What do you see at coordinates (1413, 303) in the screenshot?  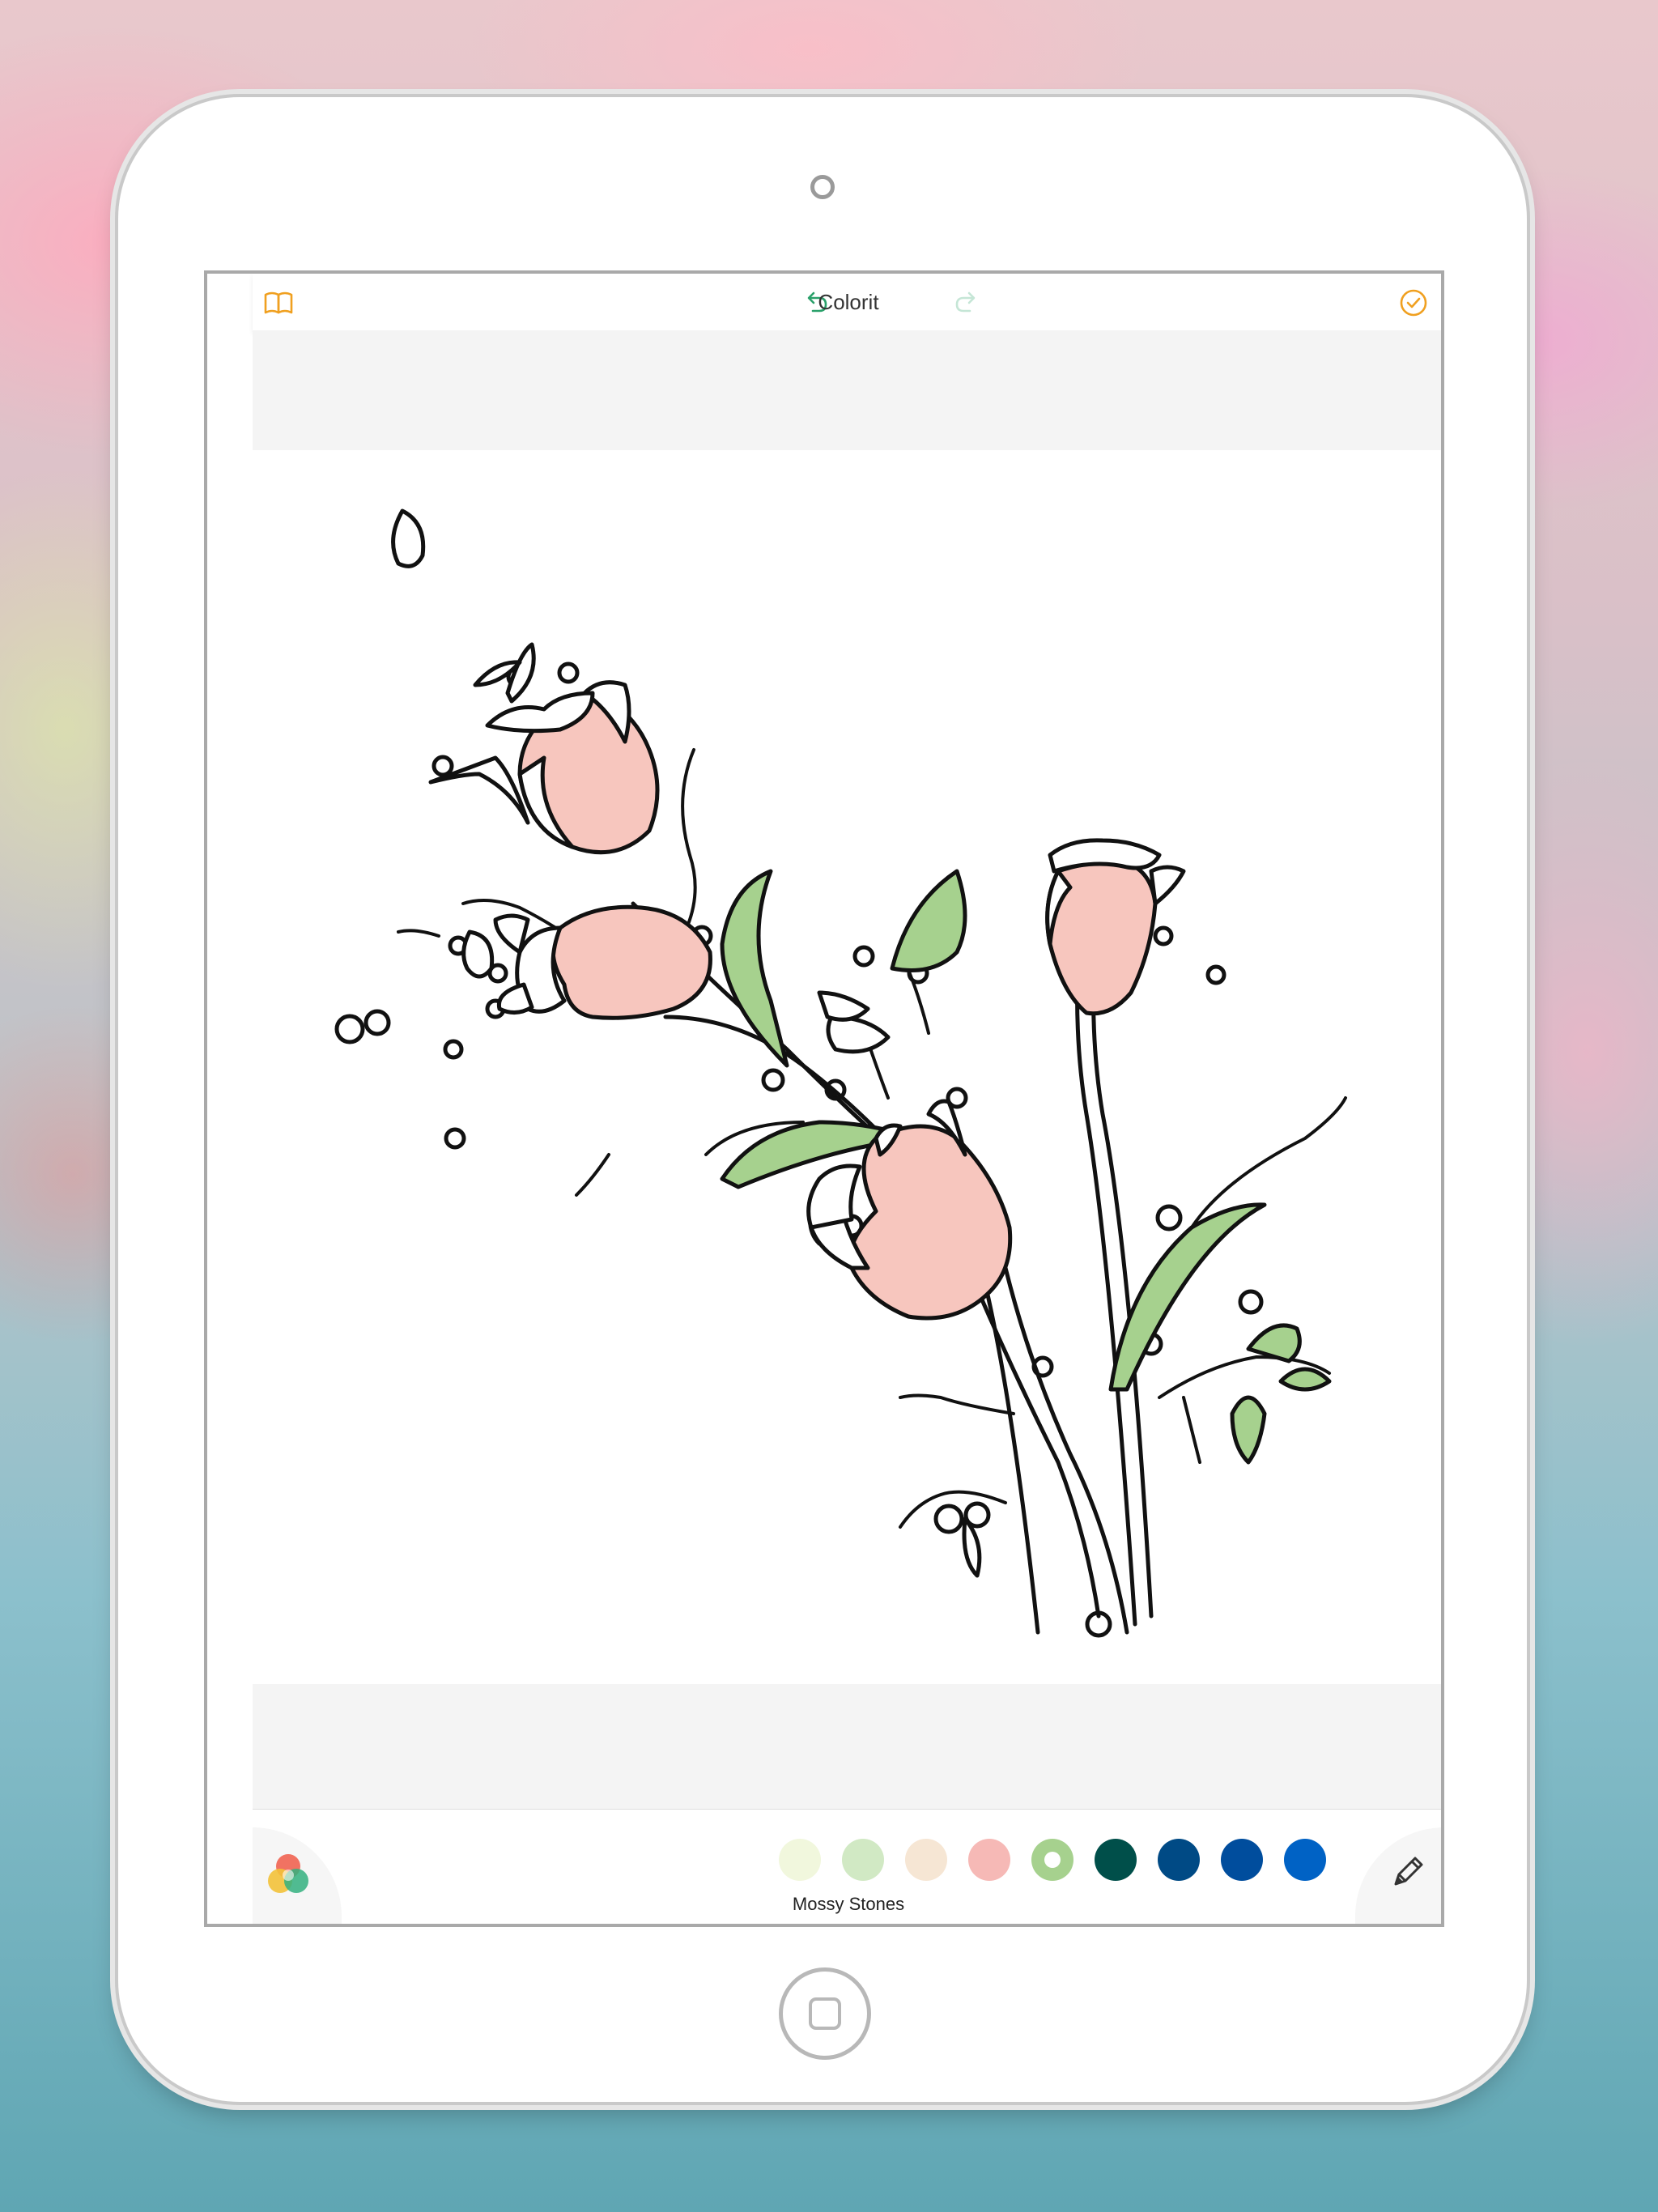 I see `checkmark-circle-icon` at bounding box center [1413, 303].